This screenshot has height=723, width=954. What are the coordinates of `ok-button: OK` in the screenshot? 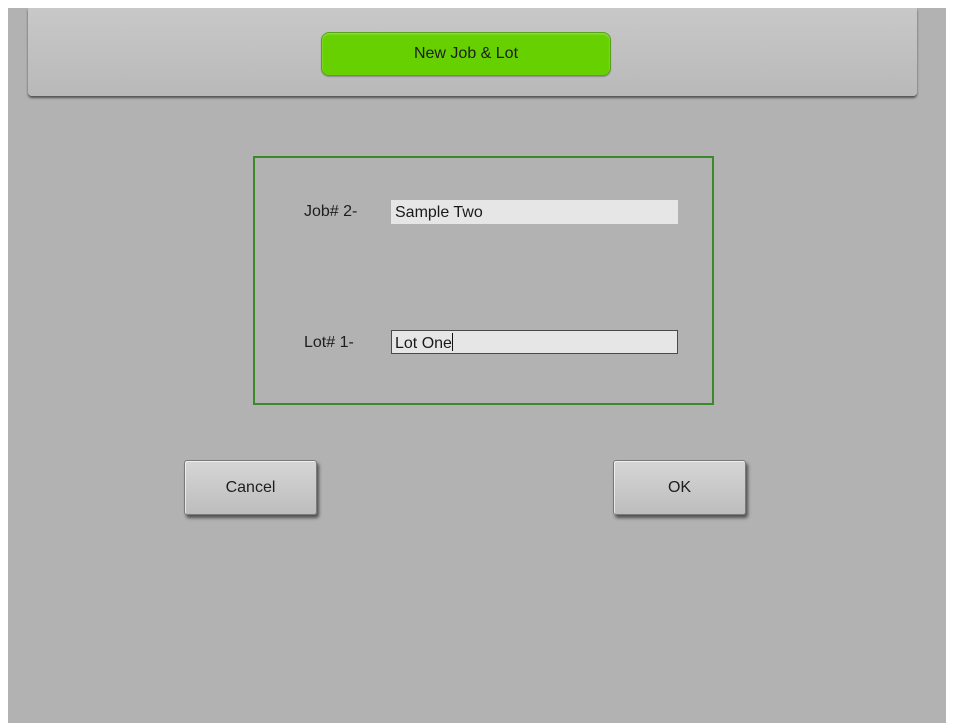 It's located at (679, 487).